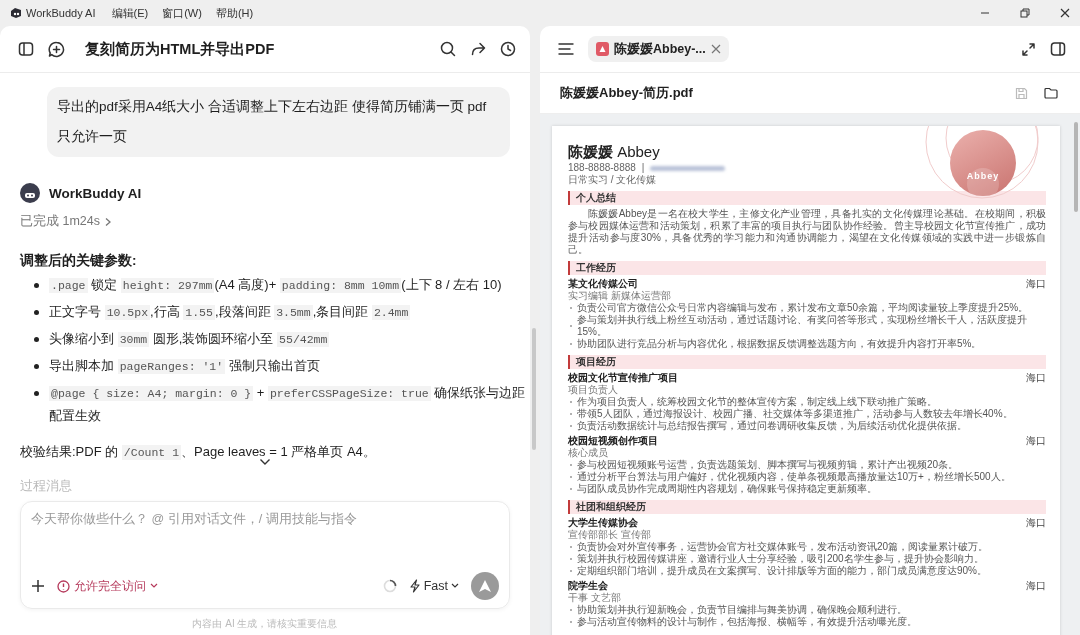  What do you see at coordinates (768, 465) in the screenshot?
I see `bullet-text: 参与校园短视频账号运营，负责选题策划、脚本撰写与视频剪辑，累计产出视频20条。` at bounding box center [768, 465].